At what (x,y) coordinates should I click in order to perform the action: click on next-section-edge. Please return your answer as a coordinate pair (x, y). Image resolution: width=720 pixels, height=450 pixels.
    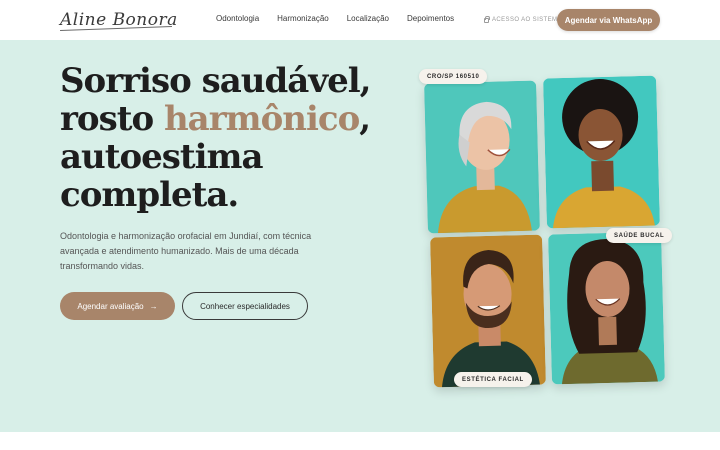
    Looking at the image, I should click on (360, 441).